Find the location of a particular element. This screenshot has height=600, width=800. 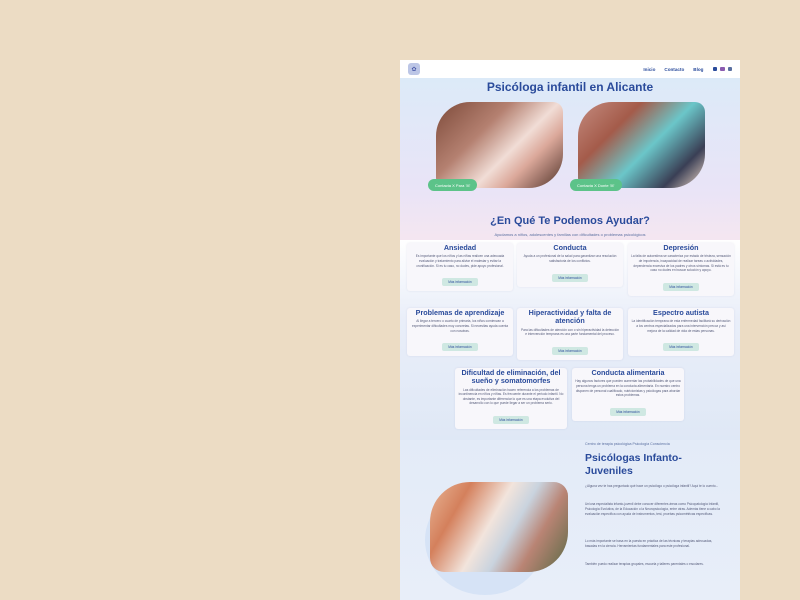

therapy-session-photo is located at coordinates (641, 145).